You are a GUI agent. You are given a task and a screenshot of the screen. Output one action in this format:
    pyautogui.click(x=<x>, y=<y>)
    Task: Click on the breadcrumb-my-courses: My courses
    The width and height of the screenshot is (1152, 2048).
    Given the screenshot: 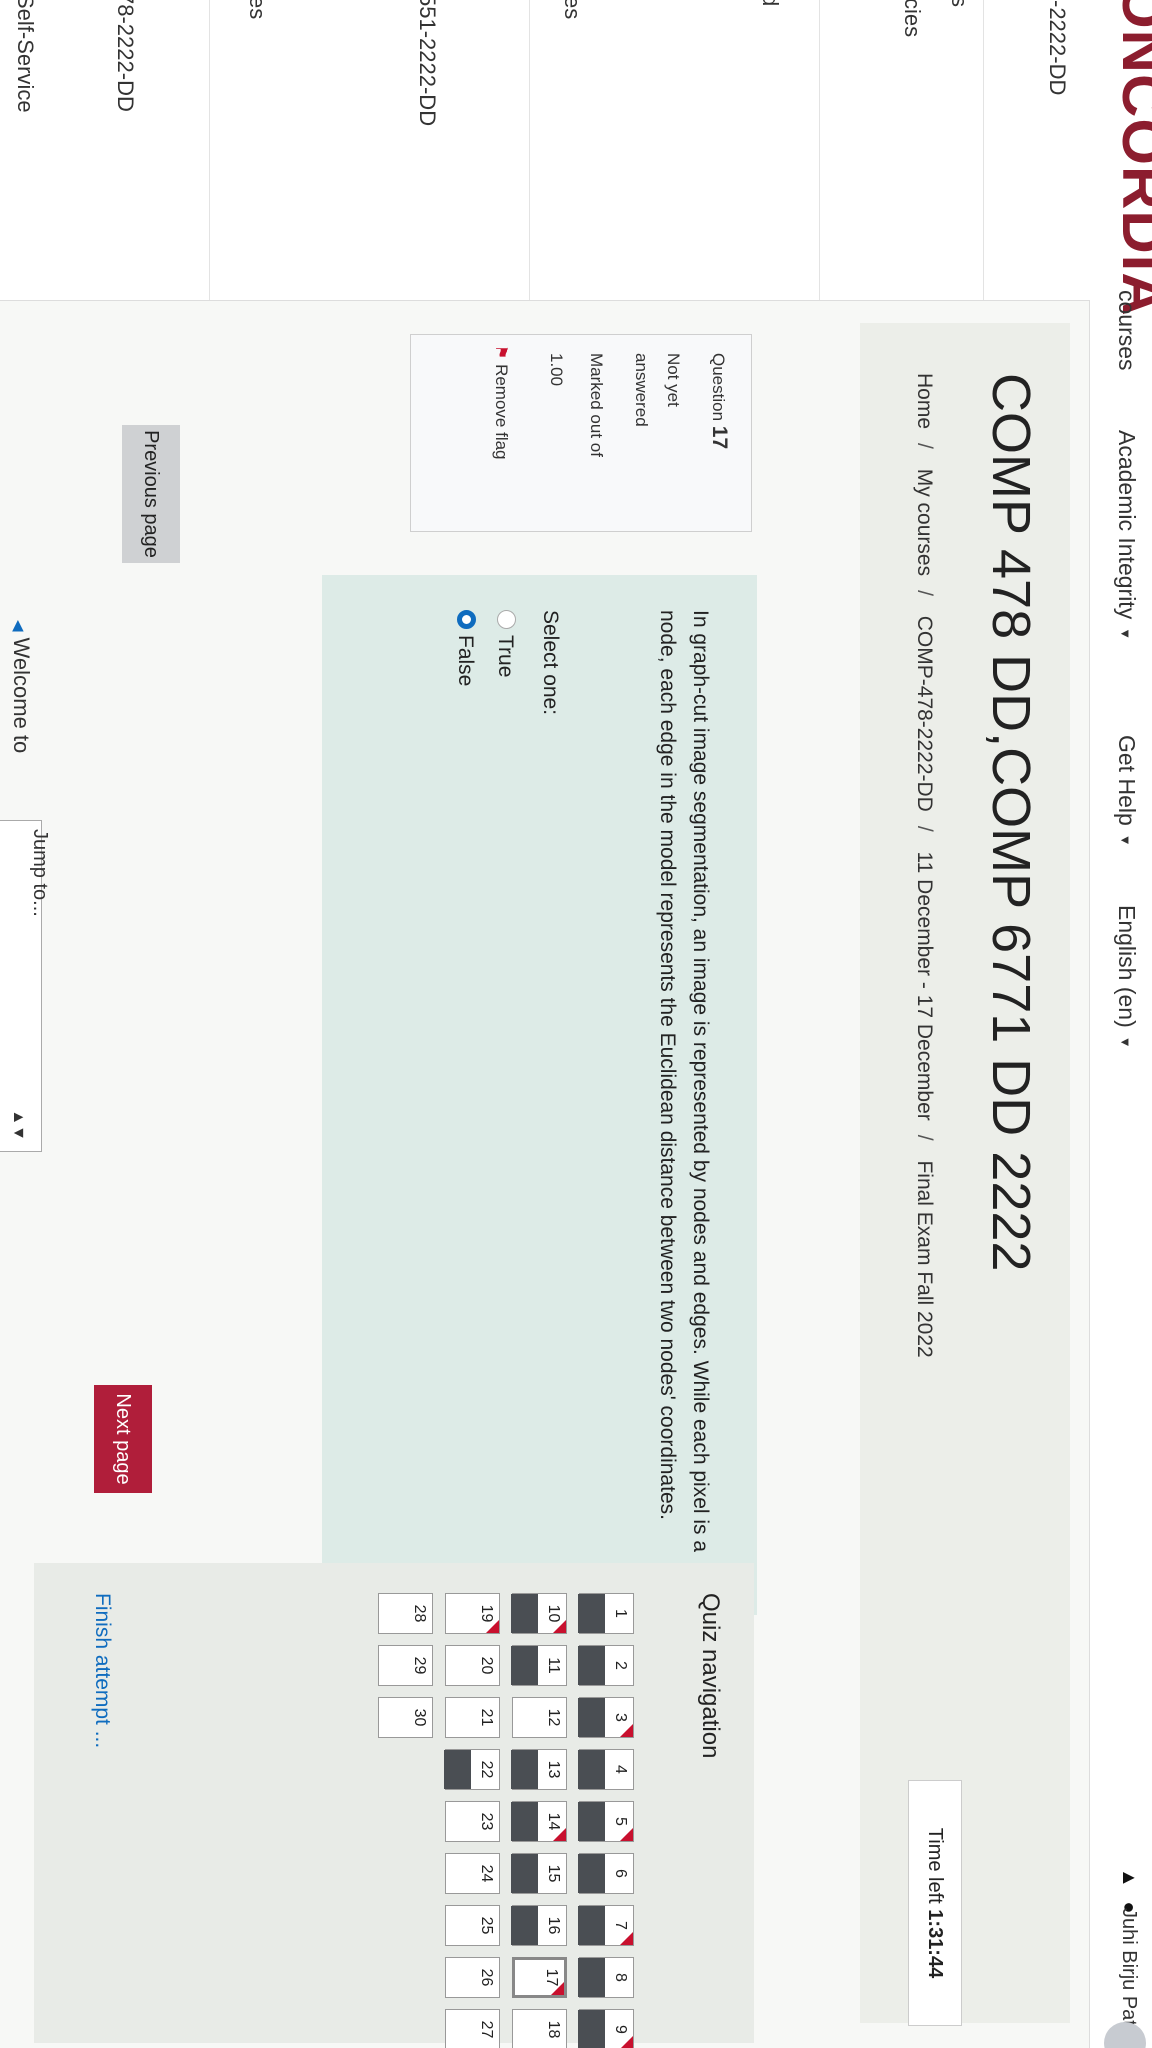 What is the action you would take?
    pyautogui.click(x=924, y=522)
    